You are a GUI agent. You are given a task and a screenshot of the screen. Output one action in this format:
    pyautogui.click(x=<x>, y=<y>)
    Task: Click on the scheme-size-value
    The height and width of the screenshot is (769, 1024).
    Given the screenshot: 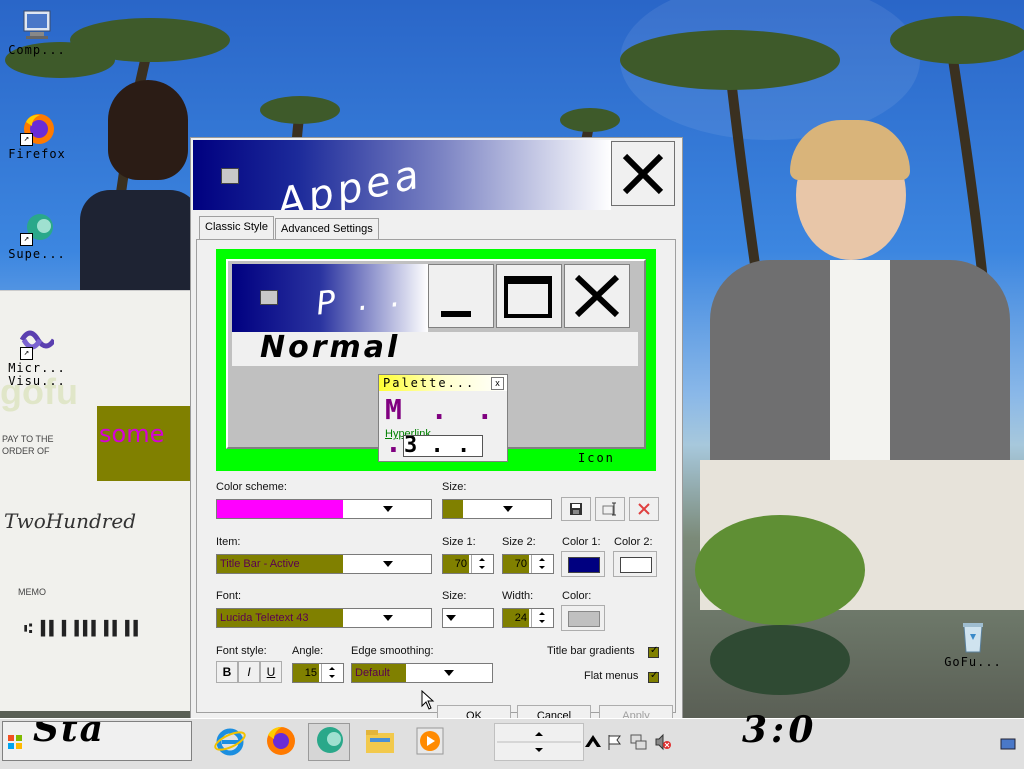 What is the action you would take?
    pyautogui.click(x=453, y=509)
    